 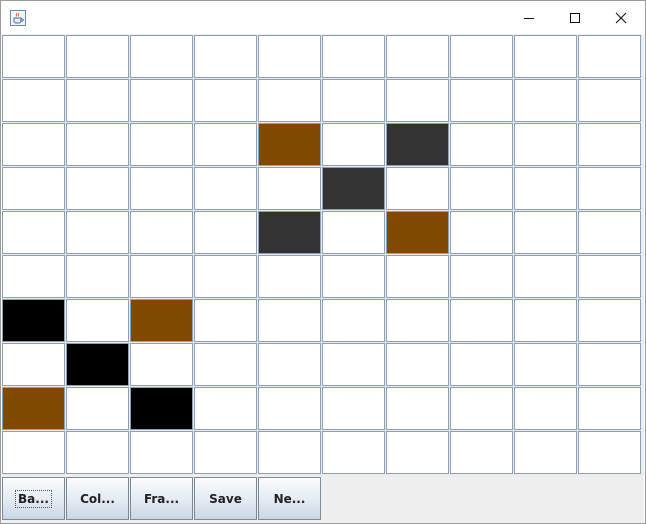 What do you see at coordinates (323, 17) in the screenshot?
I see `title-bar` at bounding box center [323, 17].